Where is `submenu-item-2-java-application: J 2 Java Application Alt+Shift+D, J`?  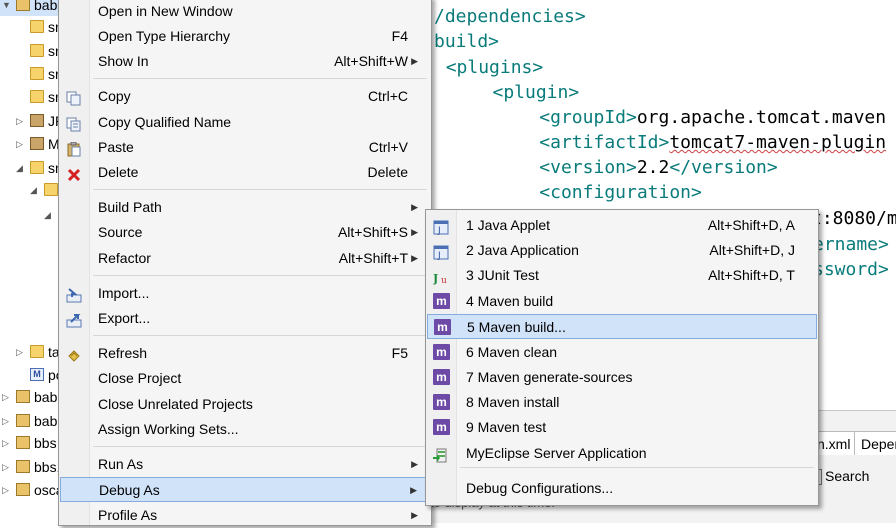 submenu-item-2-java-application: J 2 Java Application Alt+Shift+D, J is located at coordinates (622, 250).